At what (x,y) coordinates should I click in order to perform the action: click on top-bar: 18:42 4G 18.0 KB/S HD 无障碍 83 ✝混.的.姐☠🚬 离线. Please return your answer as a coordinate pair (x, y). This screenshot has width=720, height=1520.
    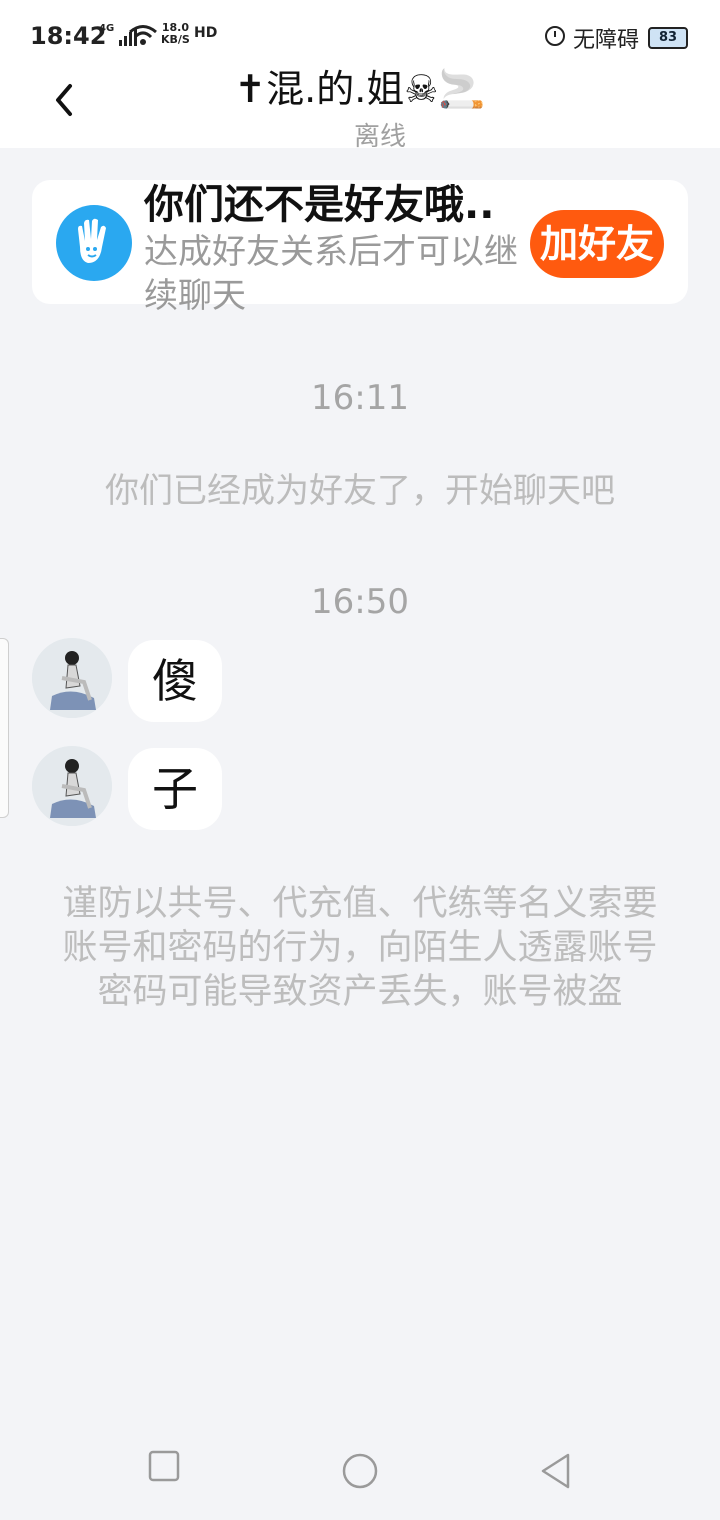
    Looking at the image, I should click on (360, 76).